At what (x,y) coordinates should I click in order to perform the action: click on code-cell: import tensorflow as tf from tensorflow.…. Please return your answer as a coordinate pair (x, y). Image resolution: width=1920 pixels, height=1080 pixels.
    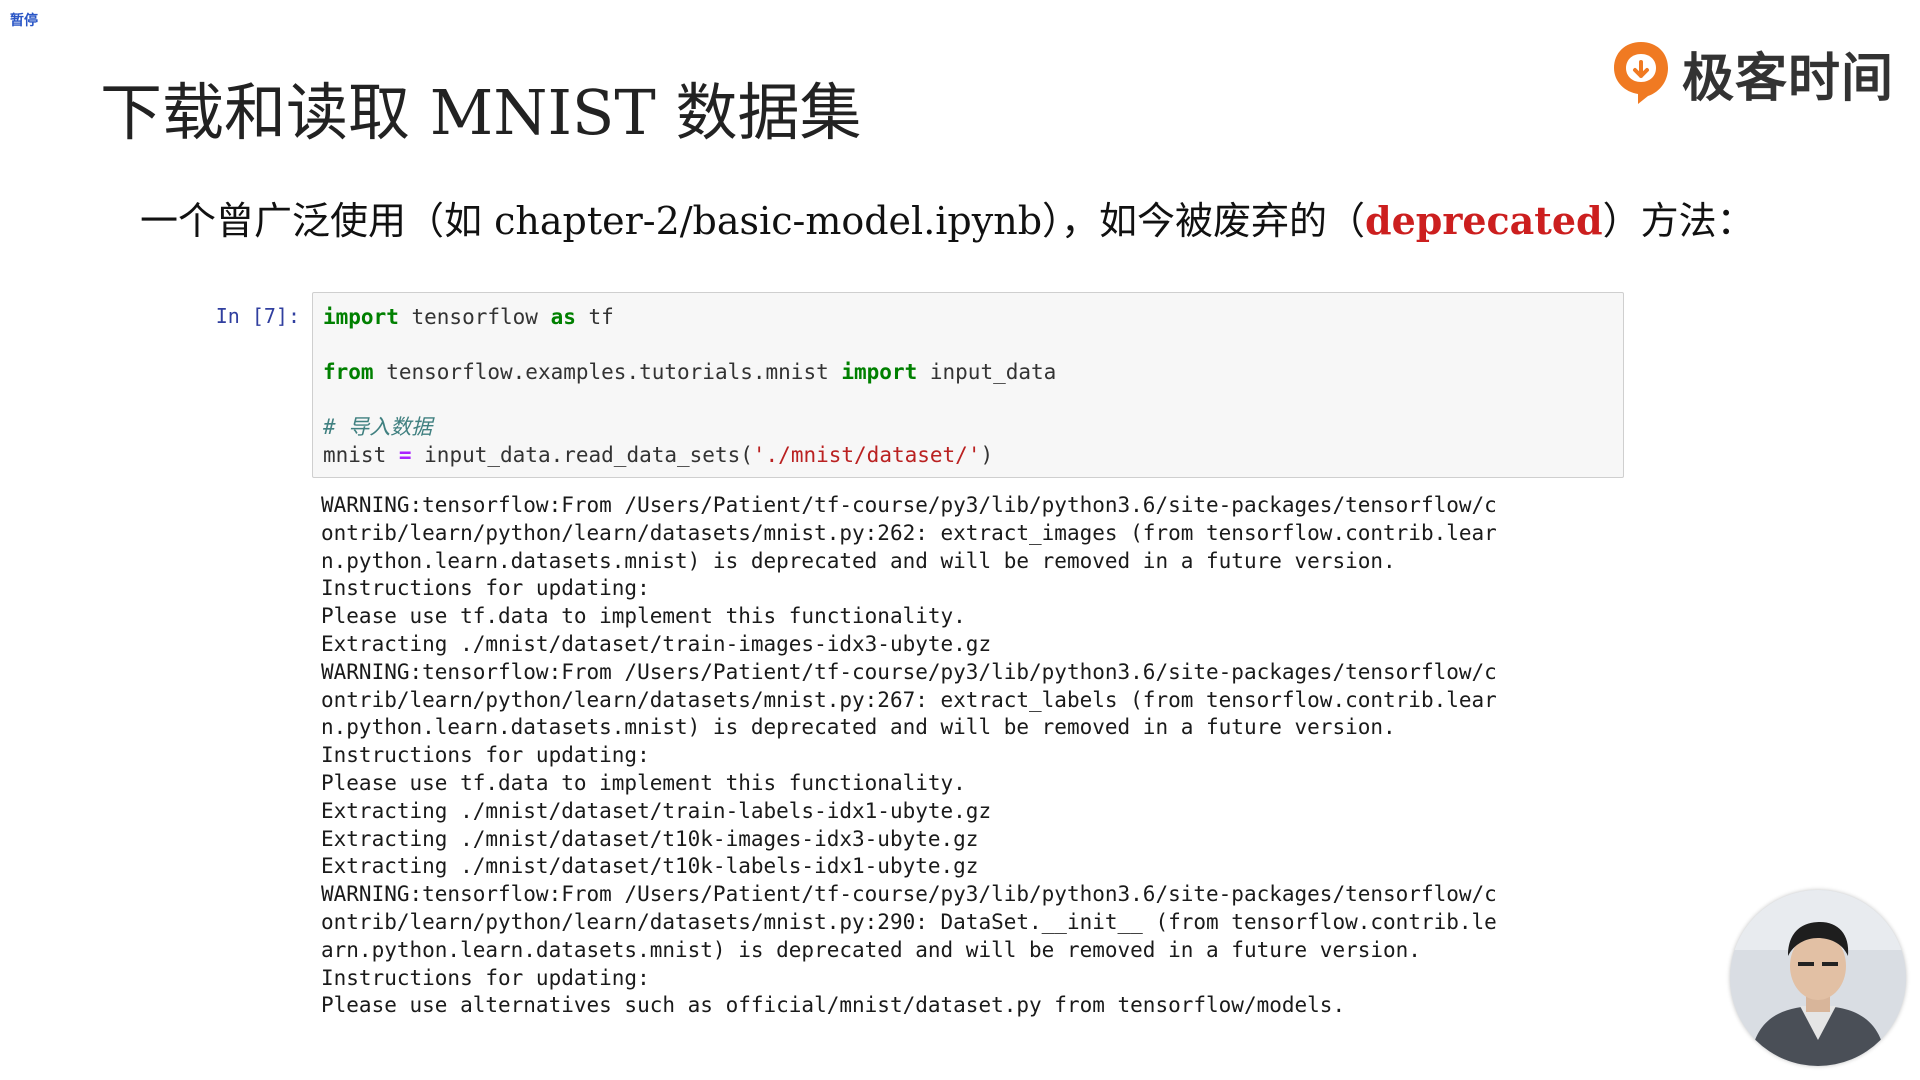
    Looking at the image, I should click on (968, 385).